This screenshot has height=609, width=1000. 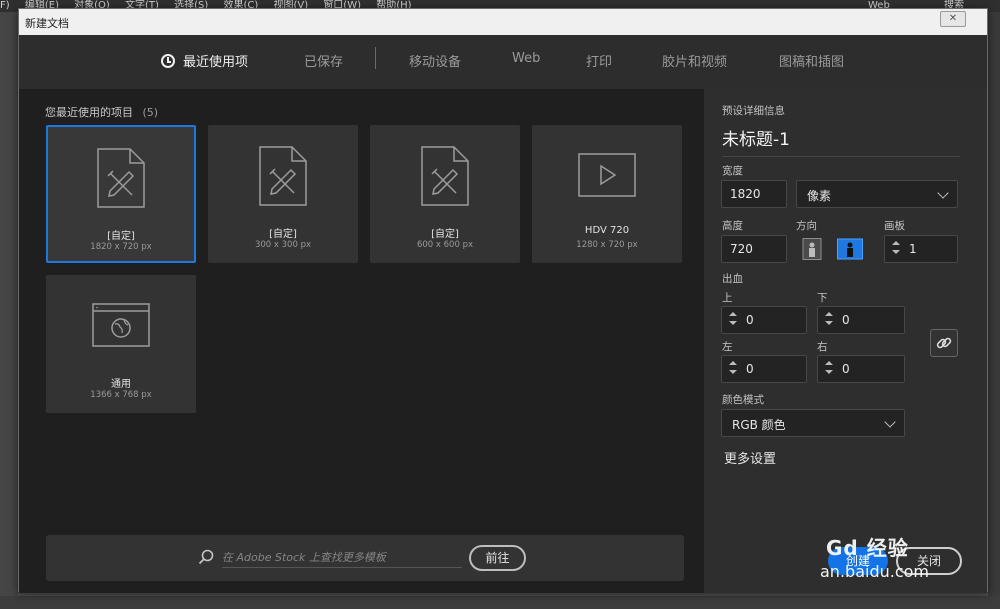 I want to click on document-name-field: 未标题-1, so click(x=841, y=141).